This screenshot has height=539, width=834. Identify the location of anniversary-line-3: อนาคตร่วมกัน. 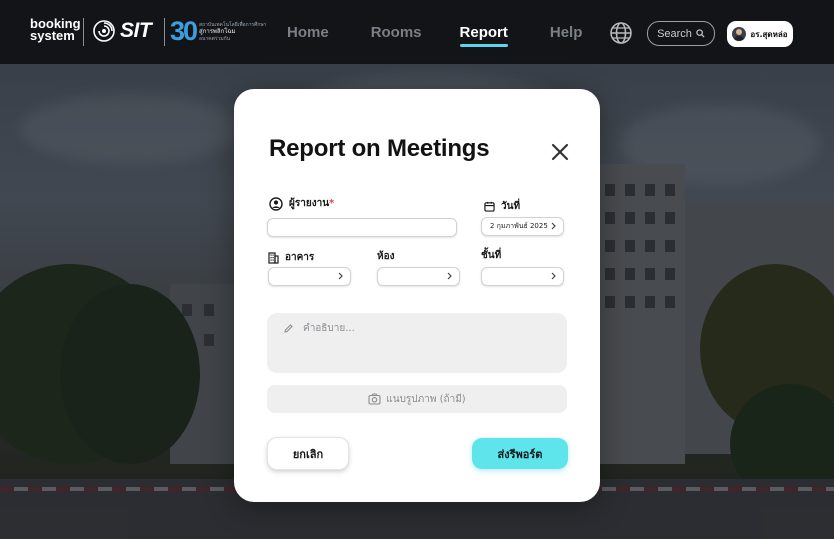
(215, 38).